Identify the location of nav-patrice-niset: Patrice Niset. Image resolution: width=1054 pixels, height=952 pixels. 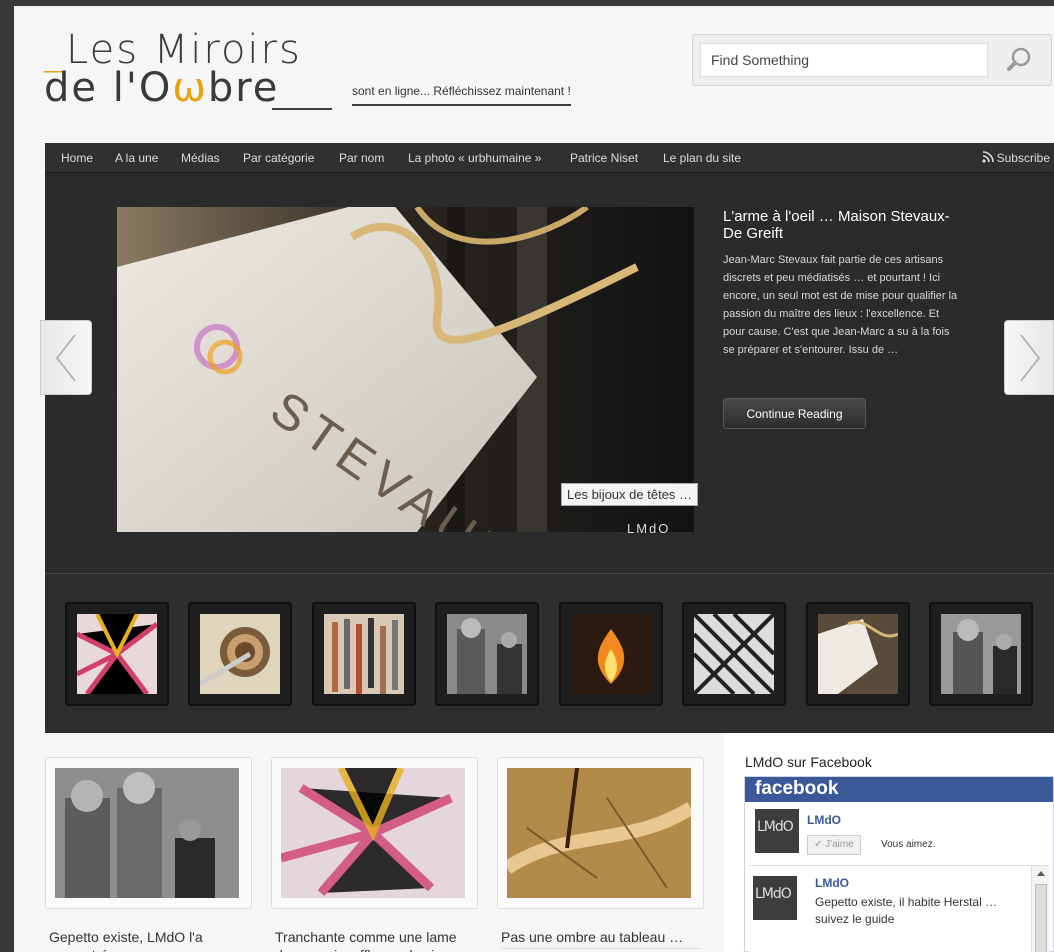
(604, 158).